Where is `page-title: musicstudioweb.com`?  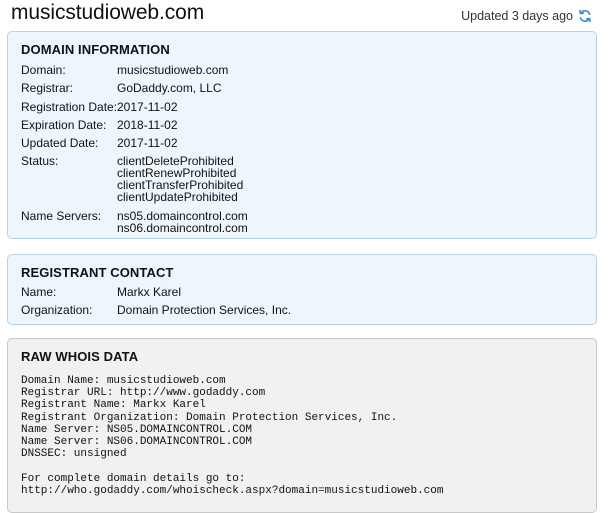
page-title: musicstudioweb.com is located at coordinates (108, 12).